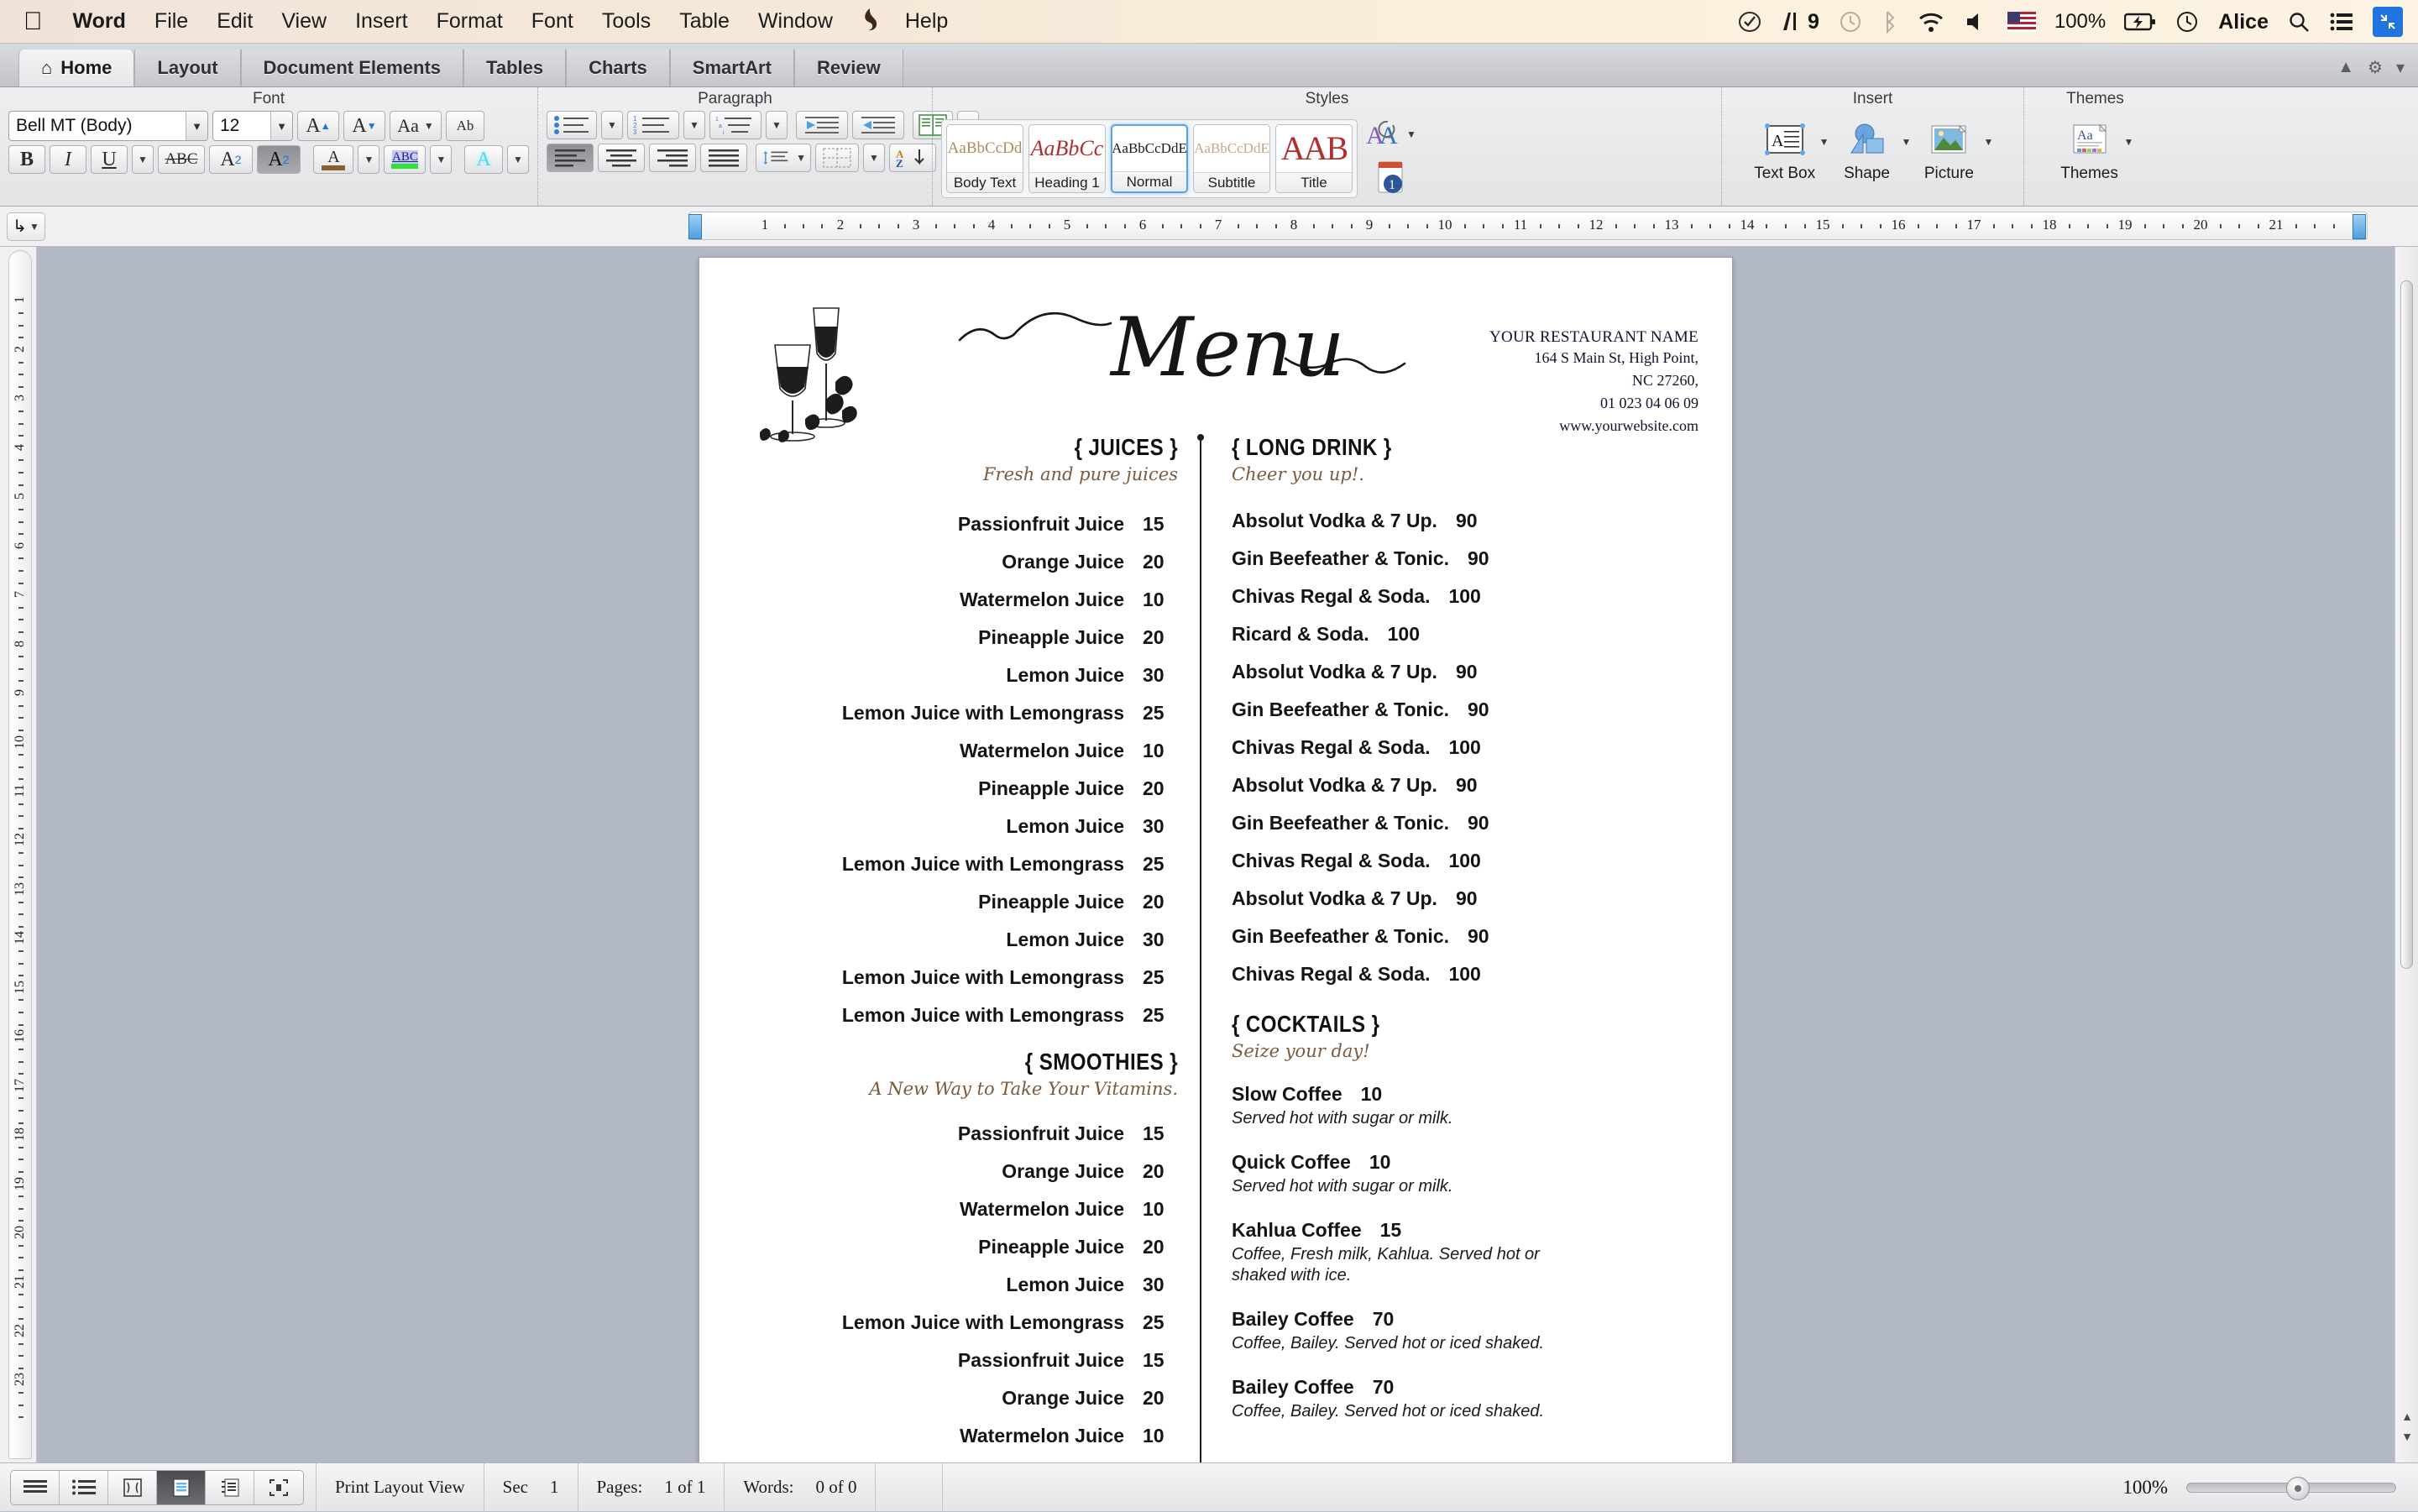 The image size is (2418, 1512). Describe the element at coordinates (1231, 158) in the screenshot. I see `style-subtitle: AaBbCcDdE Subtitle` at that location.